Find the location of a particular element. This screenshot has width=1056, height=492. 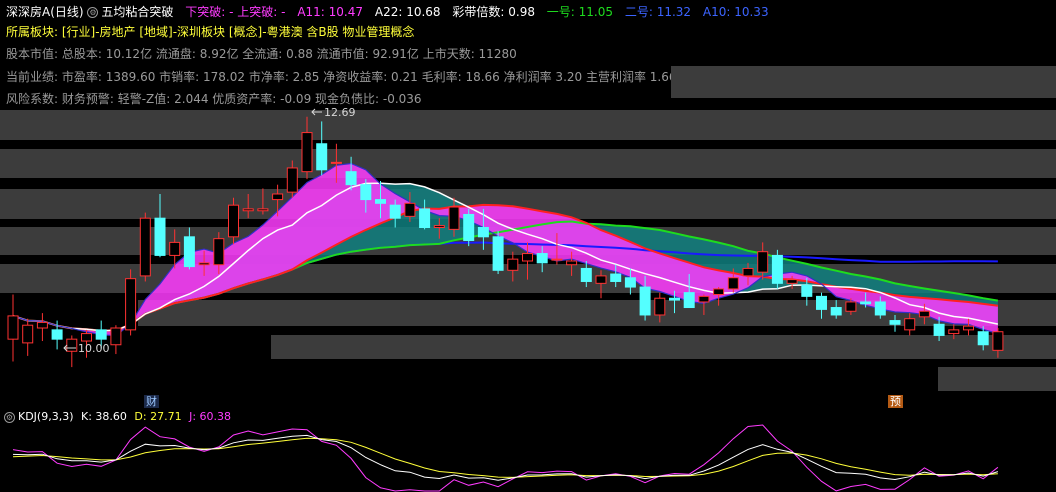

kdj-chart is located at coordinates (528, 457).